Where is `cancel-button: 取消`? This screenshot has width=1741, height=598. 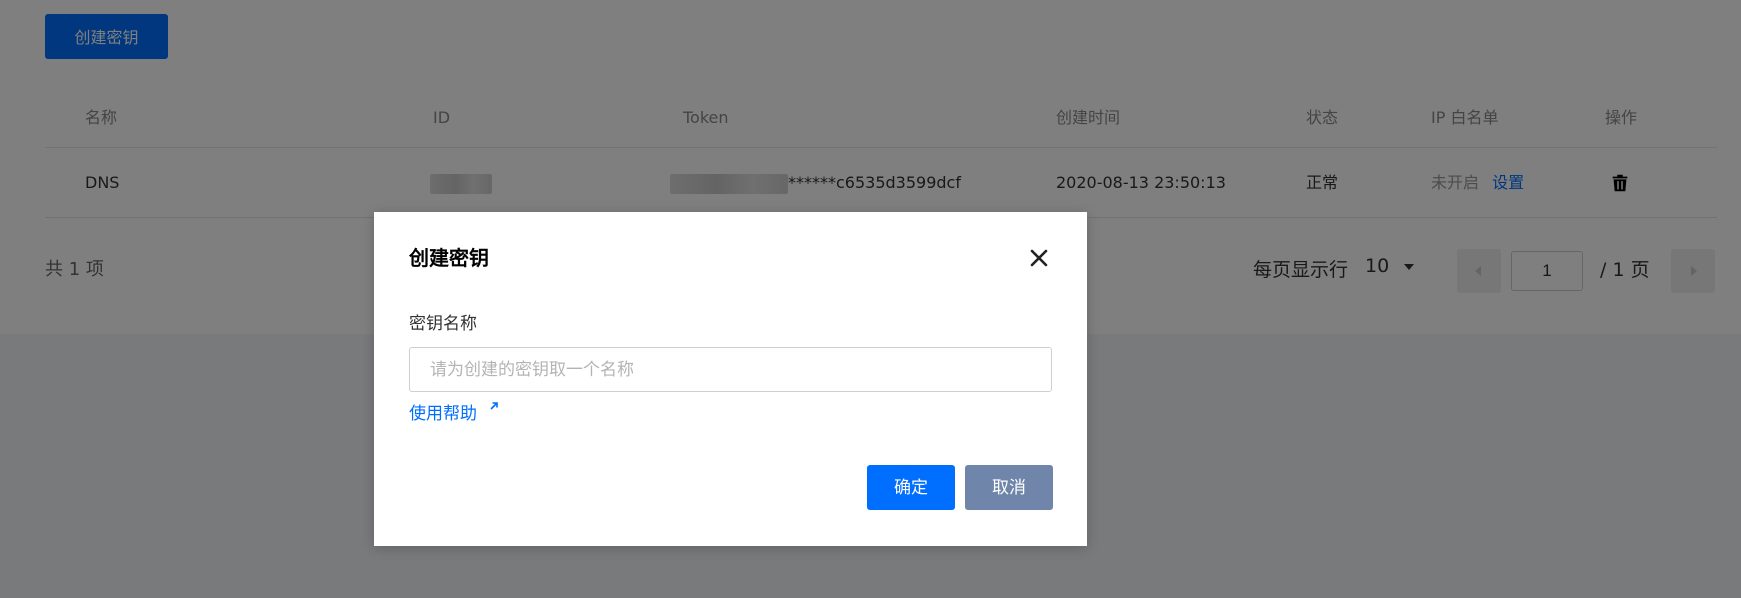 cancel-button: 取消 is located at coordinates (1009, 487).